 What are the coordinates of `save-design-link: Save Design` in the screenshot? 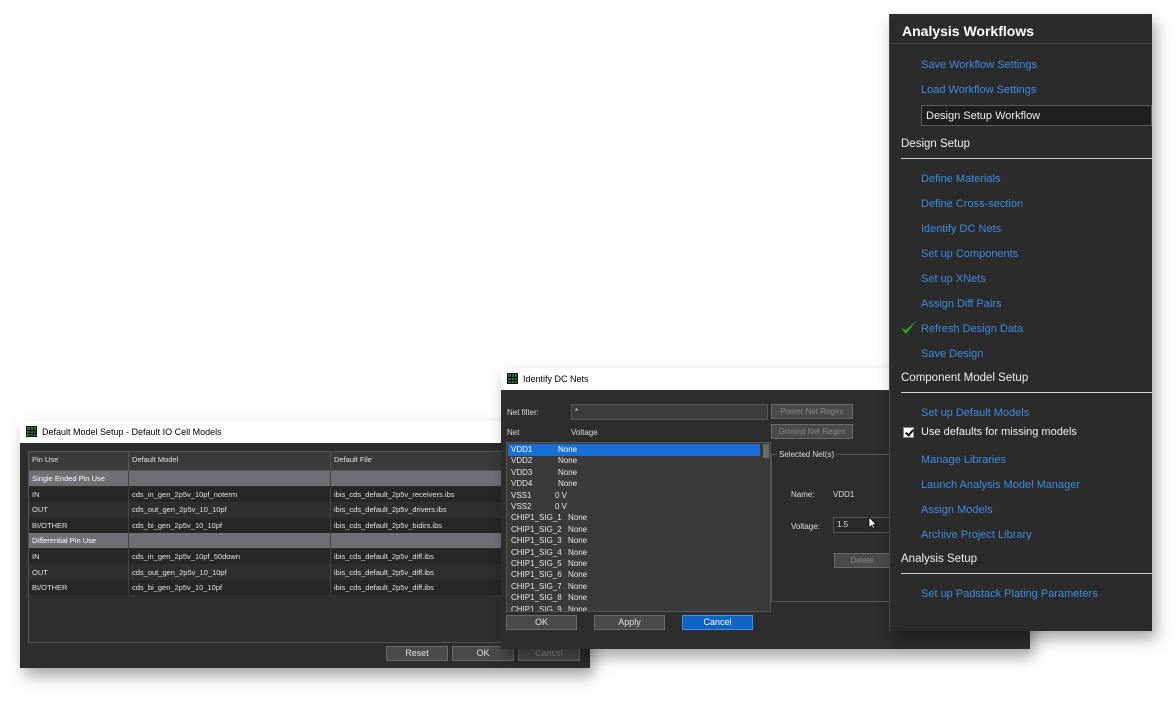 It's located at (952, 354).